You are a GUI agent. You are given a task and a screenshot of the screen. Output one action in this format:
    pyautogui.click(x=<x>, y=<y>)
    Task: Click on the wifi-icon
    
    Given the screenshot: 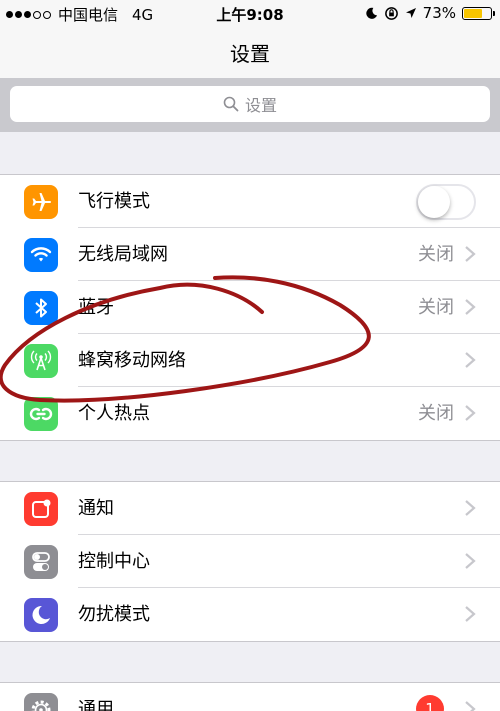 What is the action you would take?
    pyautogui.click(x=41, y=255)
    